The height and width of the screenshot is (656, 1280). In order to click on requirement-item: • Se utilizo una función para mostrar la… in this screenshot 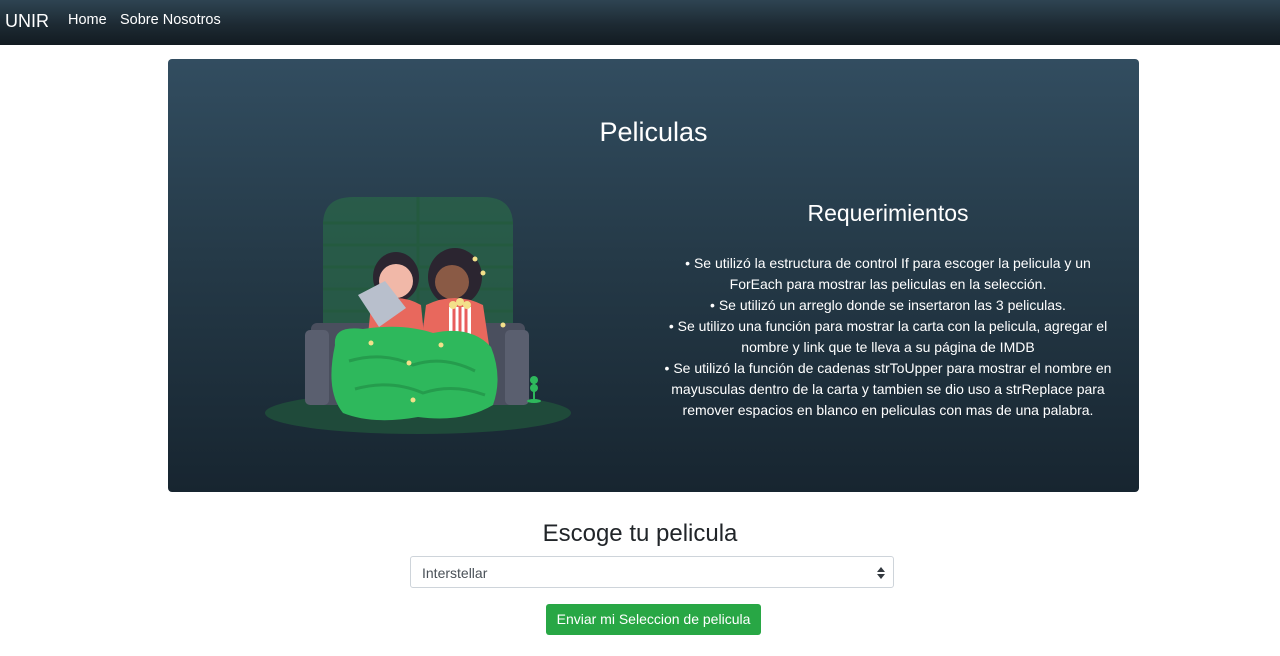, I will do `click(888, 336)`.